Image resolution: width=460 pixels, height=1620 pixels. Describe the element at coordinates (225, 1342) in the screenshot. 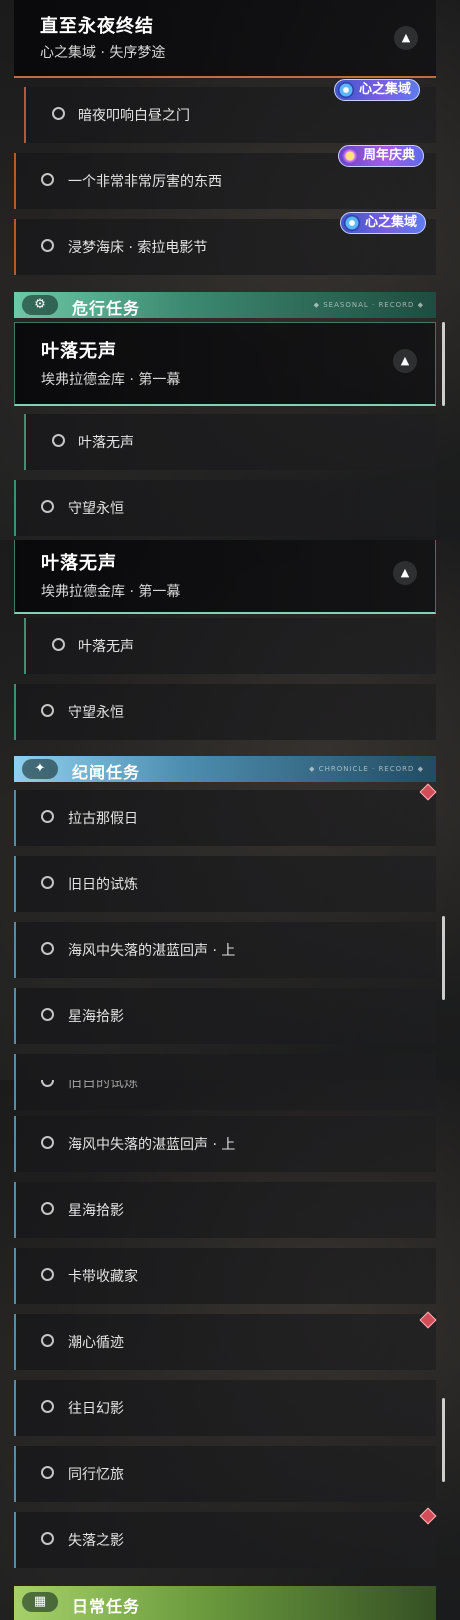

I see `quest-row: 潮心循迹` at that location.